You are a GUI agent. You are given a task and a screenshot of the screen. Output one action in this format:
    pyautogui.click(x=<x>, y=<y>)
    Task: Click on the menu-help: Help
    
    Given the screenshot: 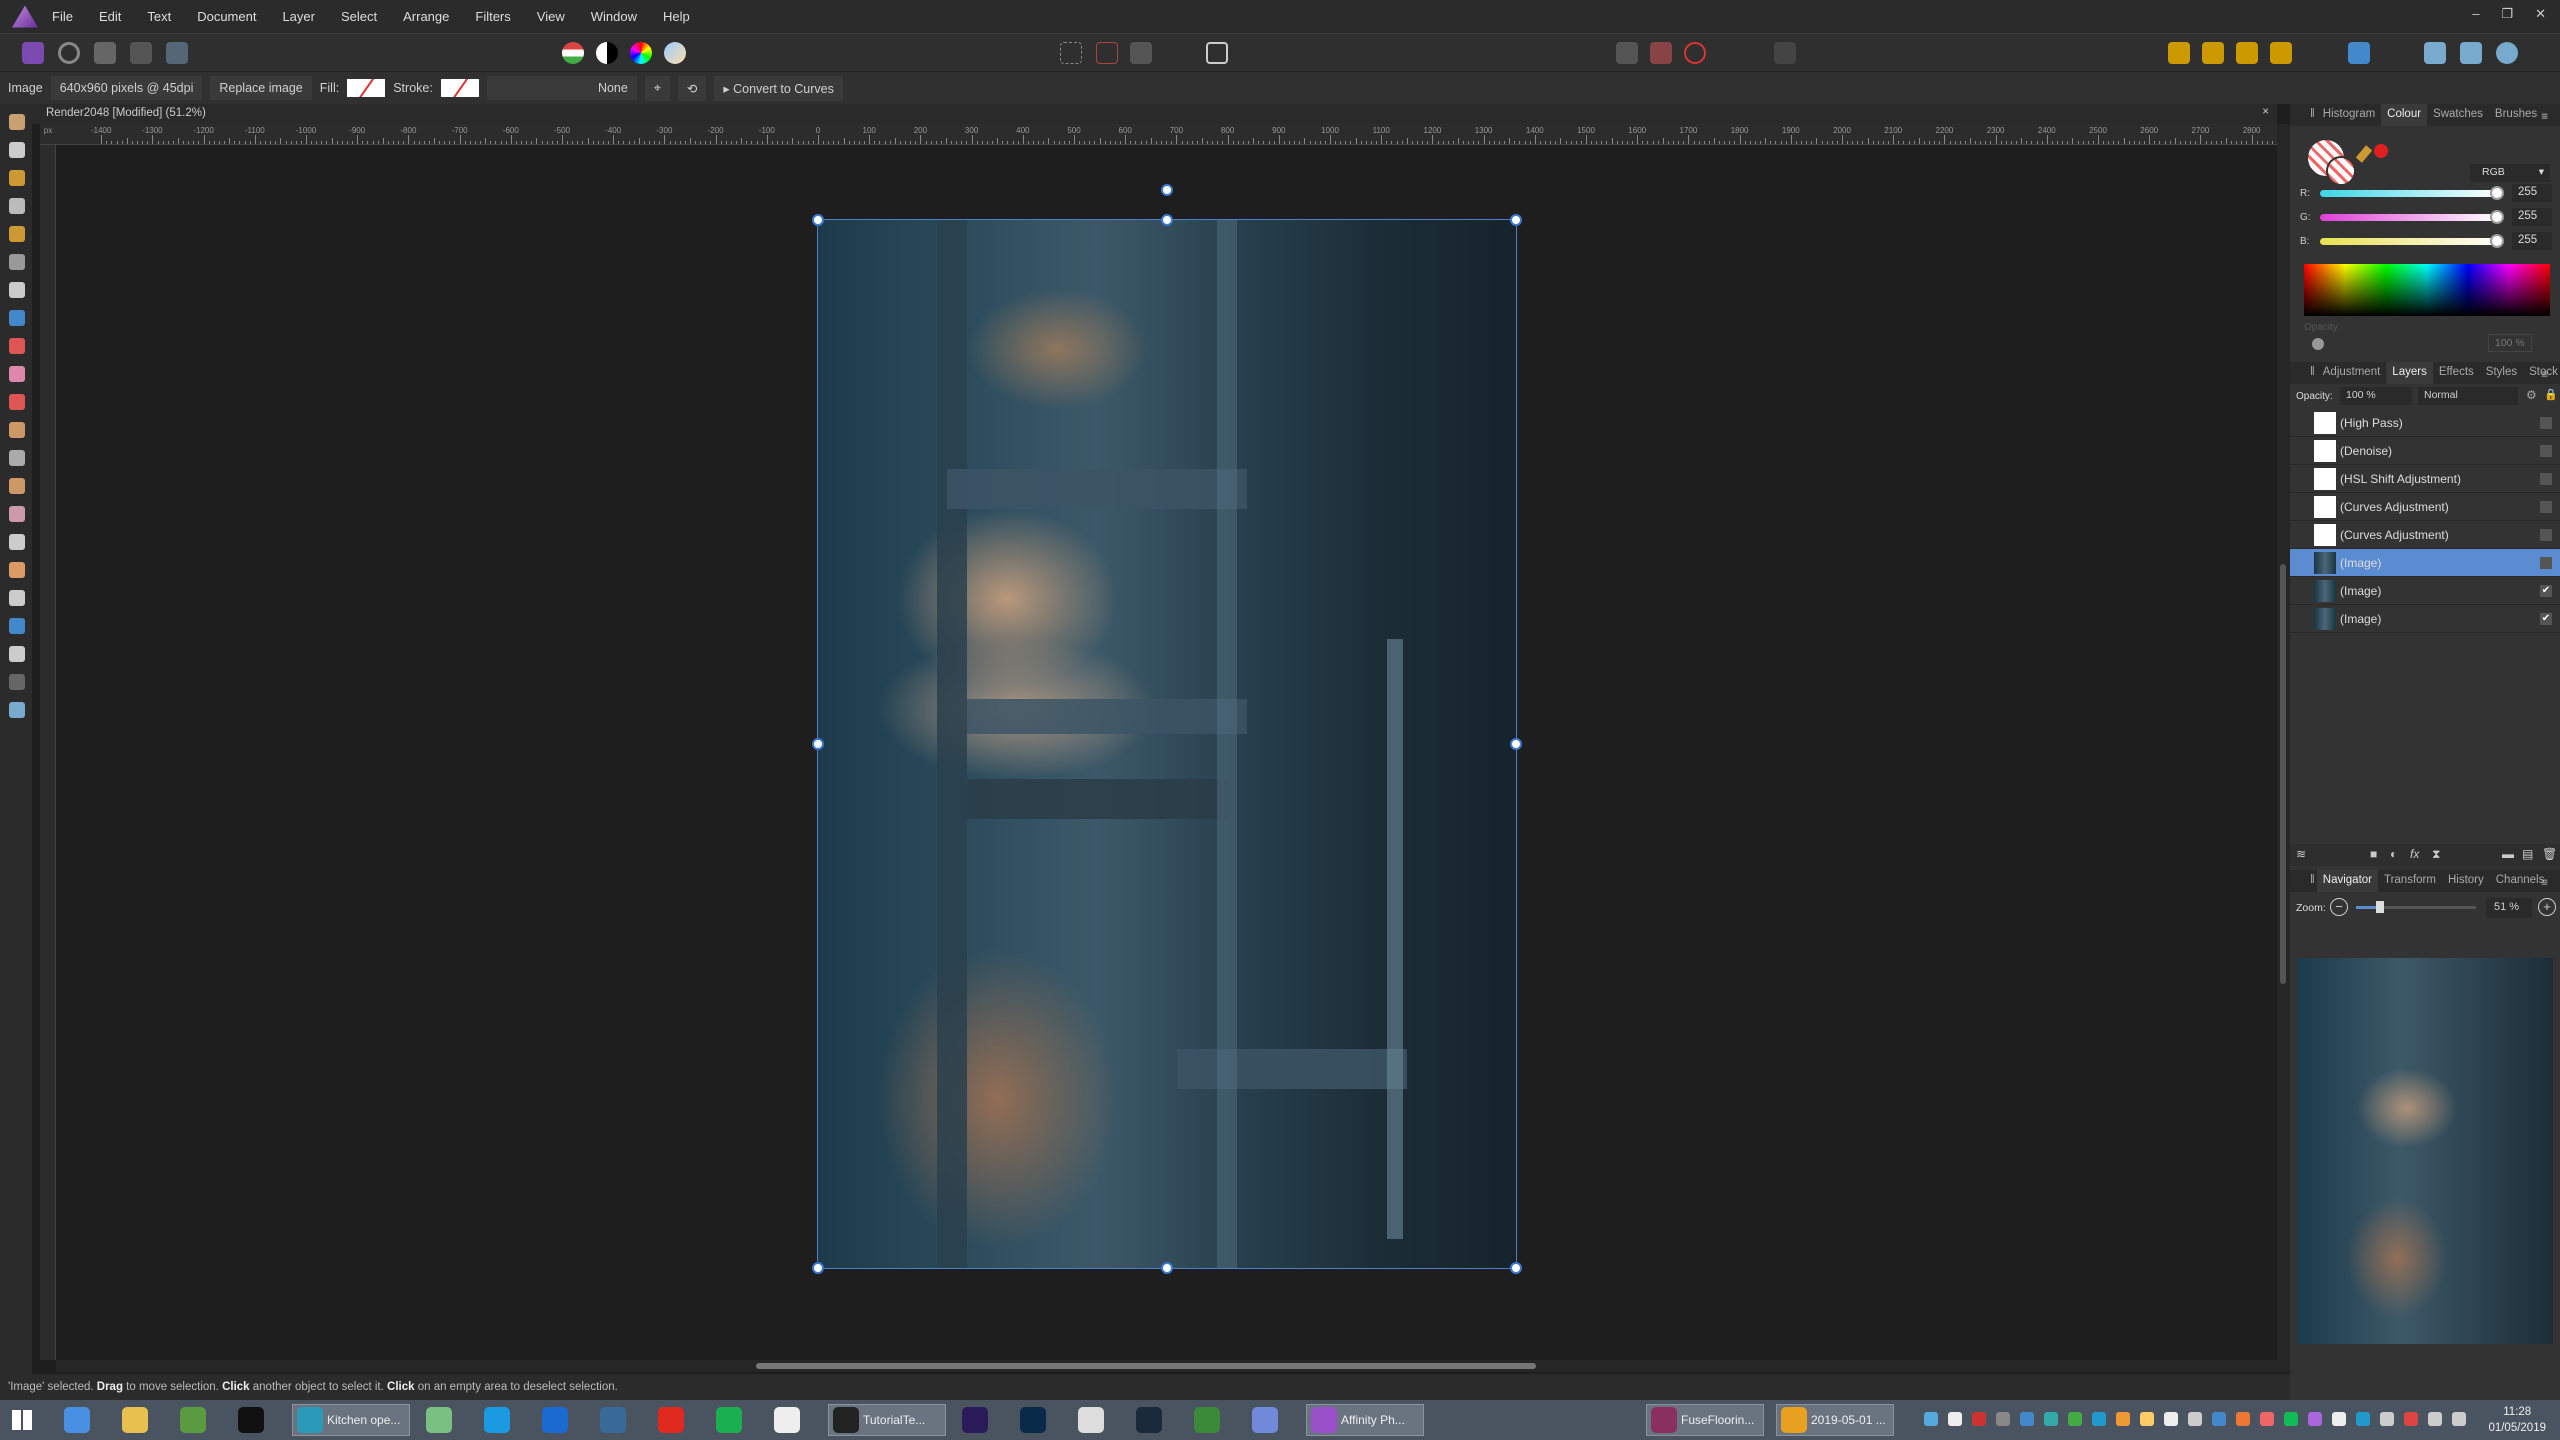 What is the action you would take?
    pyautogui.click(x=676, y=16)
    